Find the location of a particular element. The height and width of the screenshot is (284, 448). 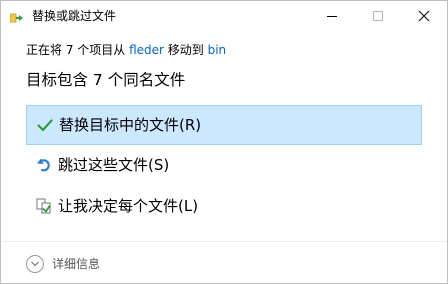

file-move-icon is located at coordinates (16, 16).